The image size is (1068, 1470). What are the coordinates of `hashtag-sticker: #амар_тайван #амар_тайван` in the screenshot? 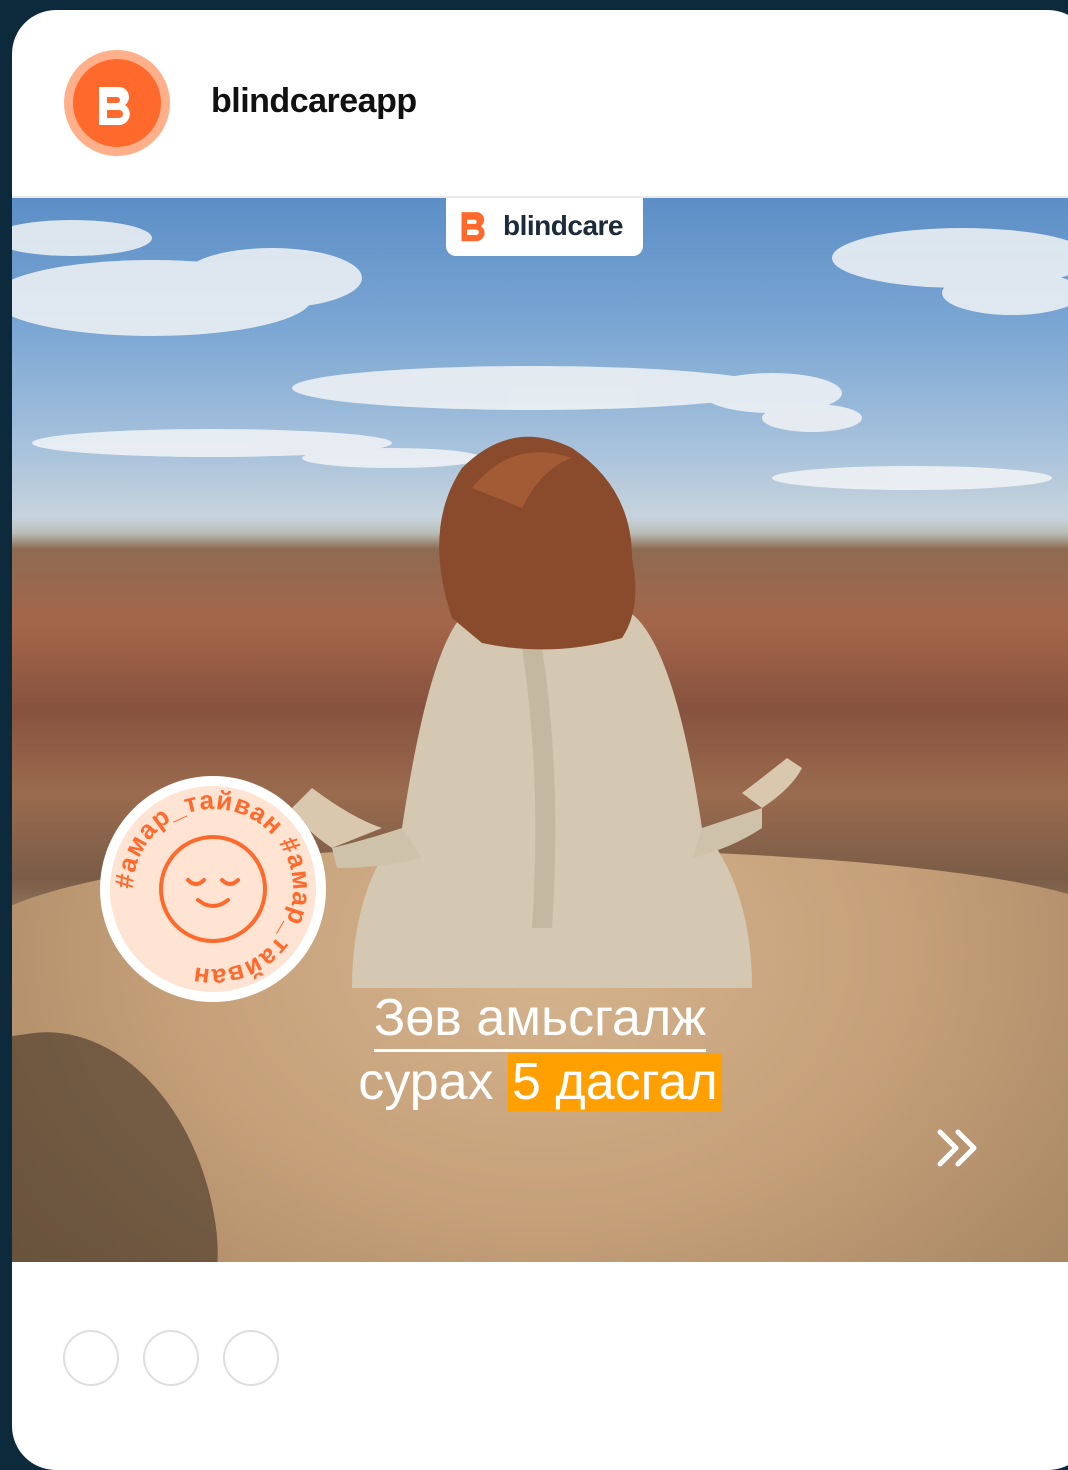 It's located at (213, 889).